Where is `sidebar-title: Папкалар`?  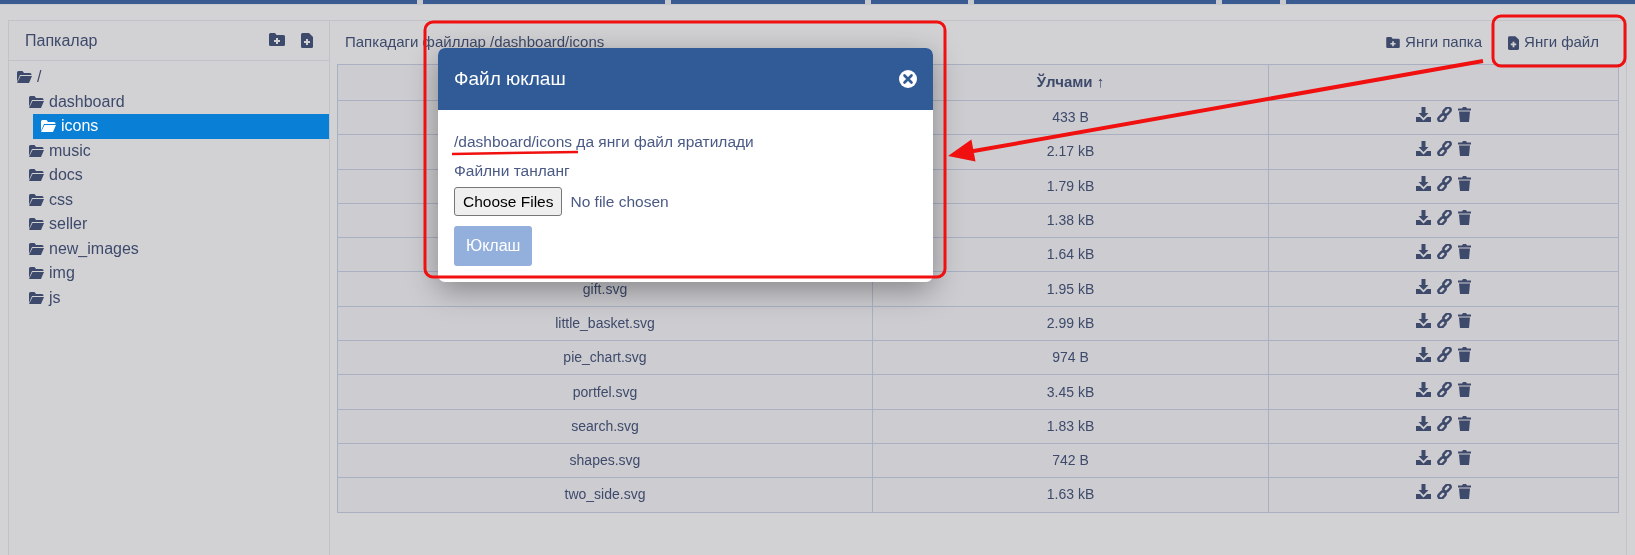 sidebar-title: Папкалар is located at coordinates (61, 40).